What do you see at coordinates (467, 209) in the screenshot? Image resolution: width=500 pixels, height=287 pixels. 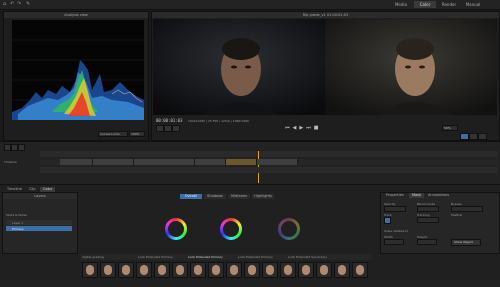 I see `bypass-field` at bounding box center [467, 209].